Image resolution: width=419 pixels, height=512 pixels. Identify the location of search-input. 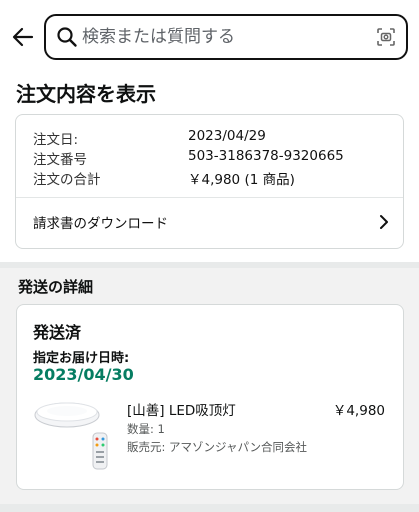
(227, 37).